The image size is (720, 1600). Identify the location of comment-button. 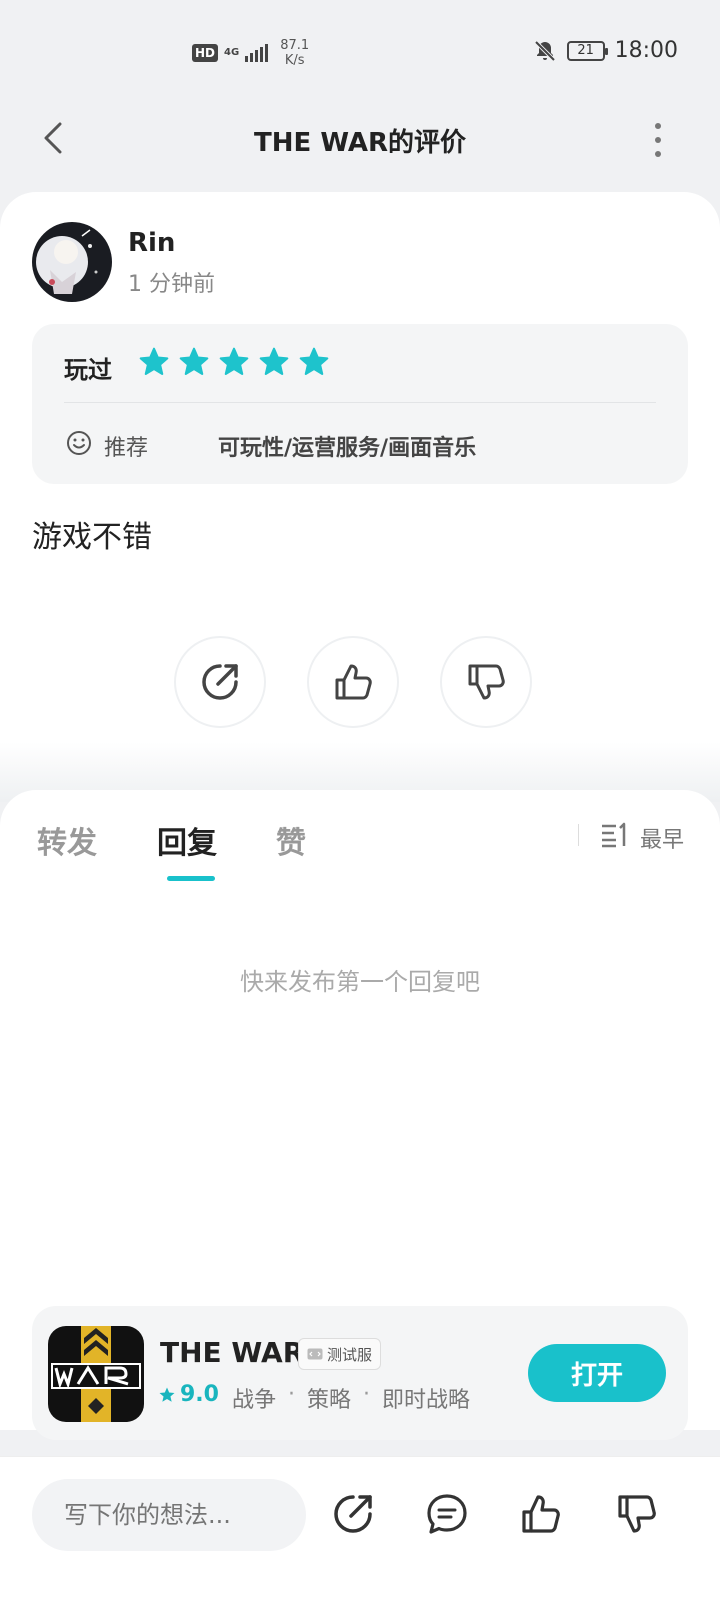
(447, 1514).